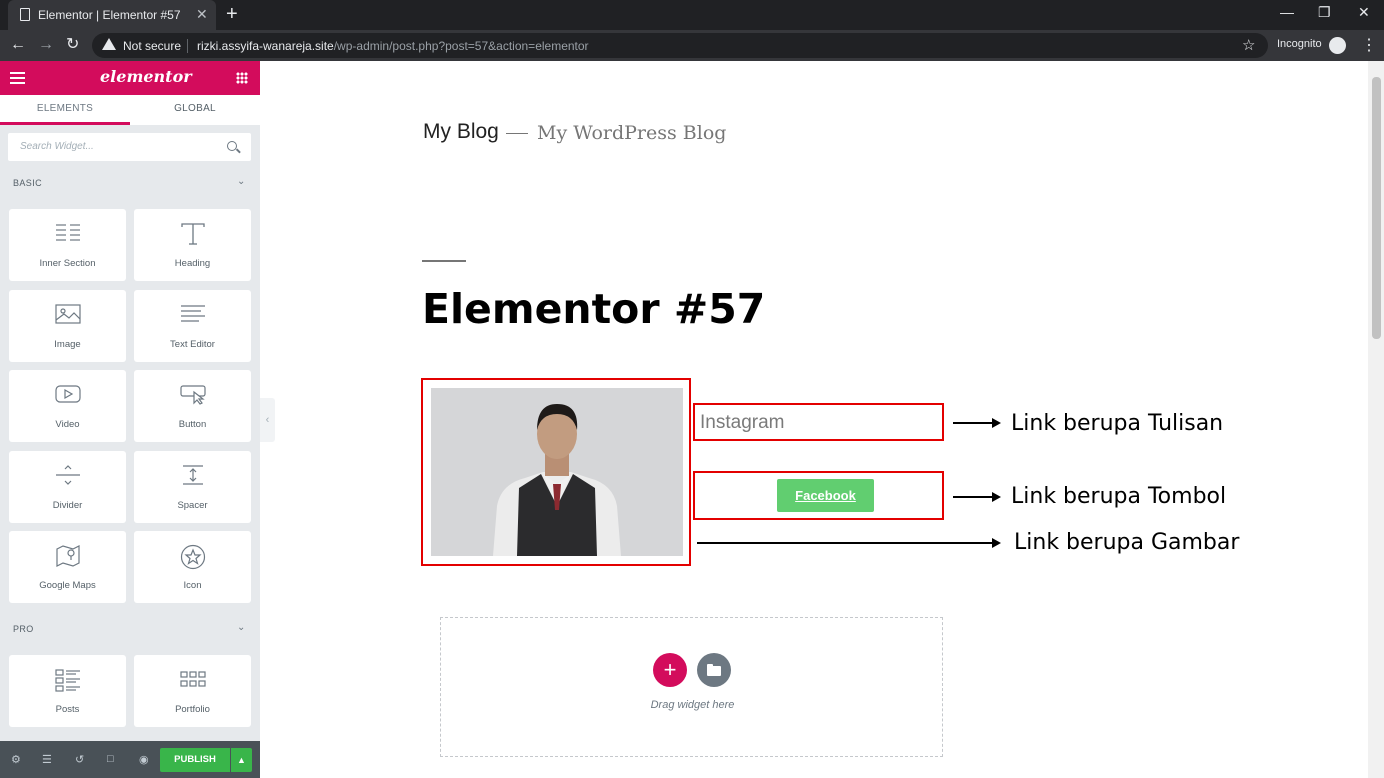 Image resolution: width=1384 pixels, height=778 pixels. I want to click on widget-portfolio: Portfolio, so click(192, 691).